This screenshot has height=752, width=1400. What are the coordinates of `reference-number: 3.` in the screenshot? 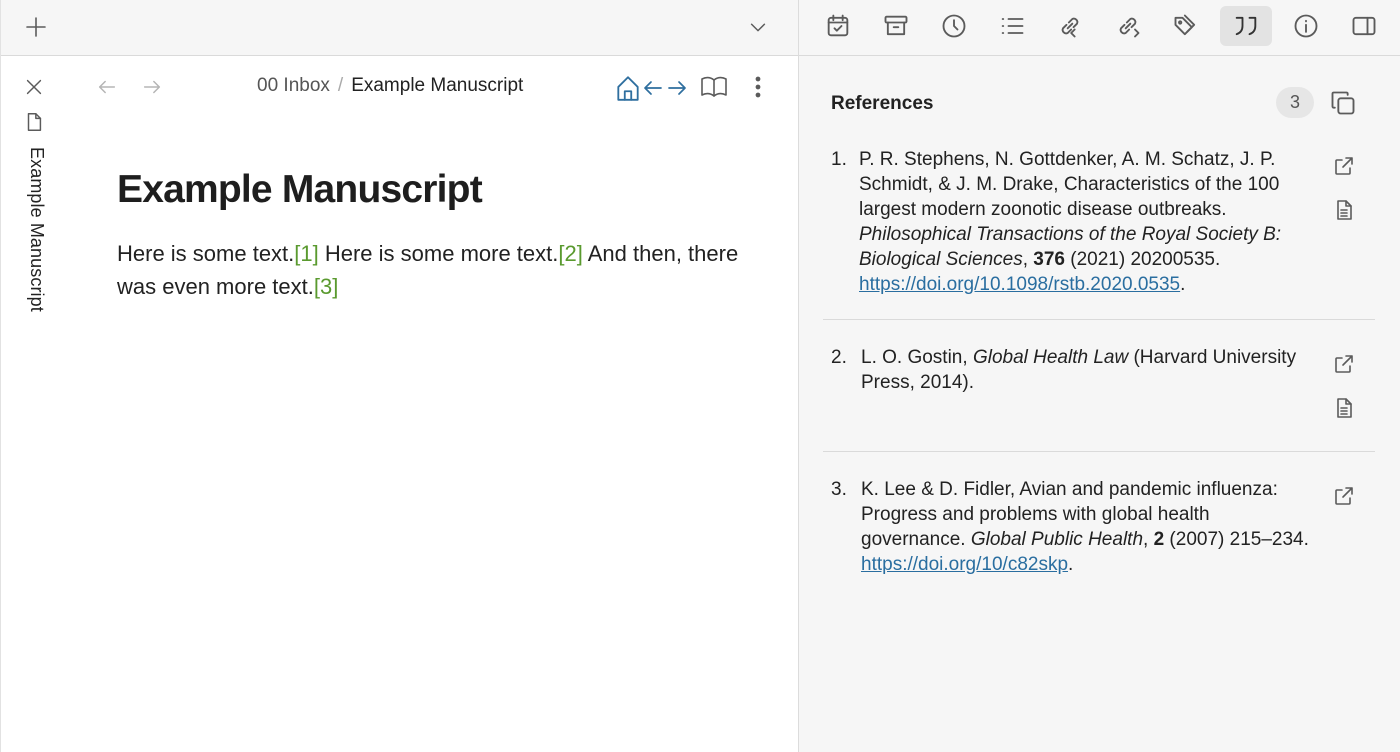 It's located at (839, 489).